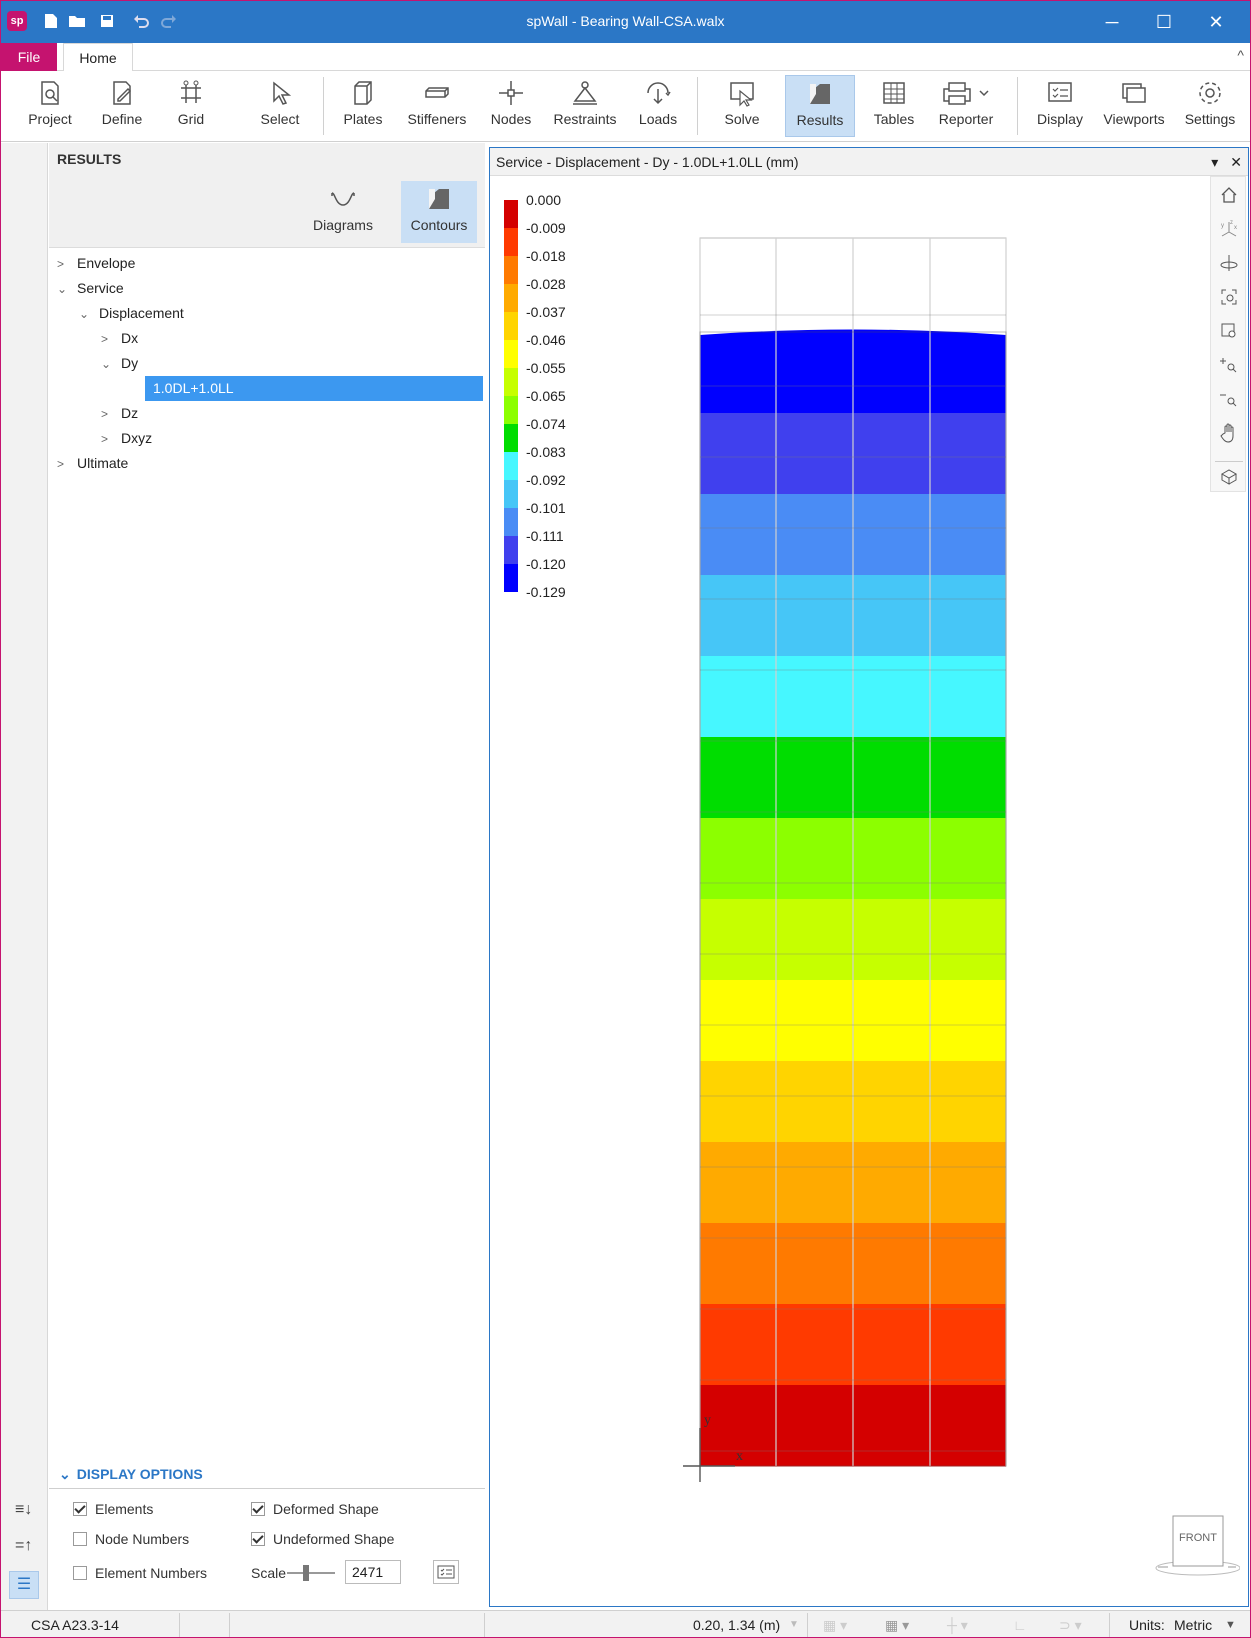  What do you see at coordinates (897, 1624) in the screenshot?
I see `grid-toggle-icon: ▦ ▾` at bounding box center [897, 1624].